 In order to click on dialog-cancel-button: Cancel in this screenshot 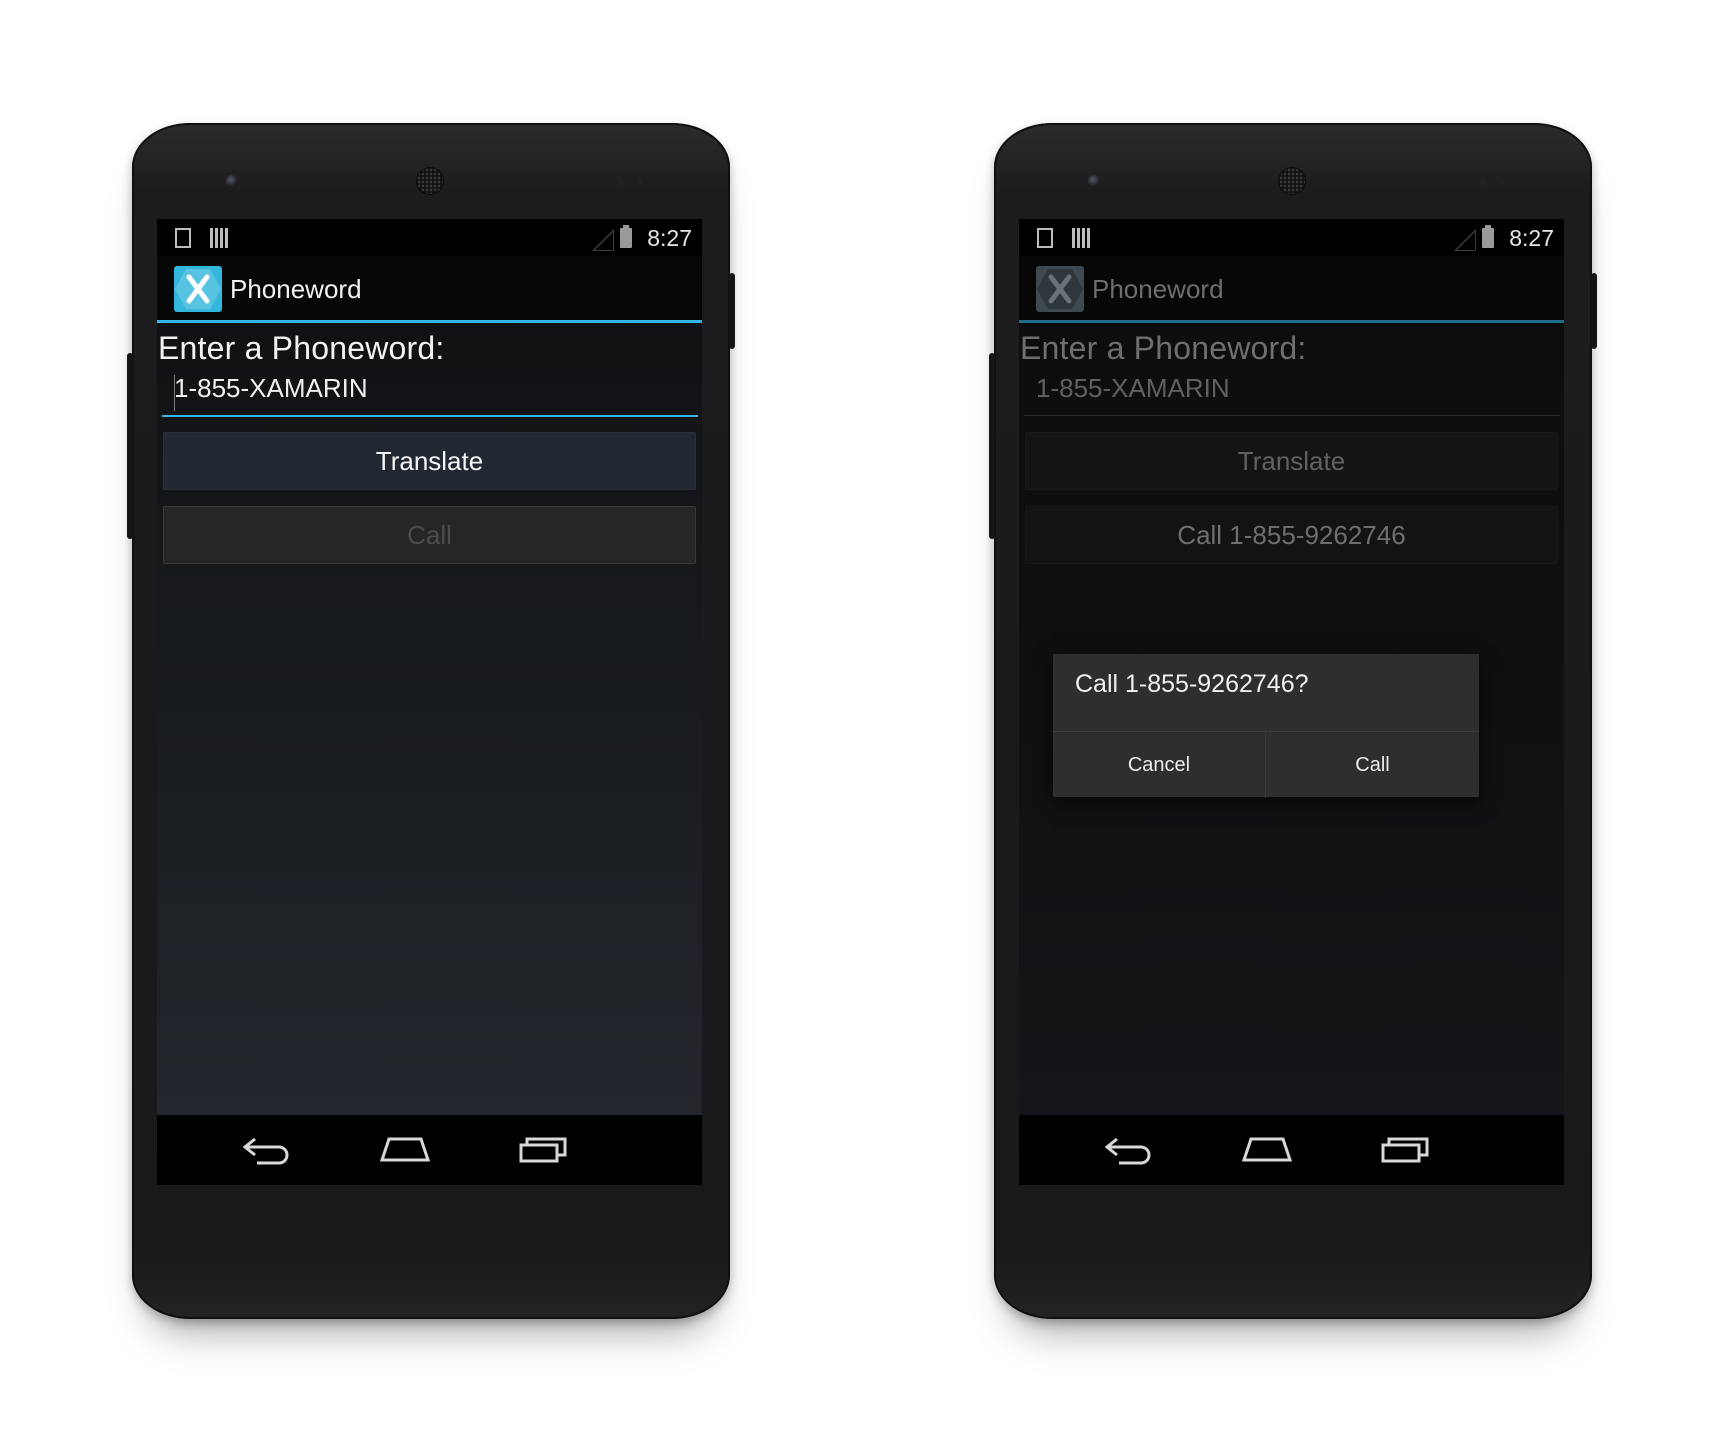, I will do `click(1159, 765)`.